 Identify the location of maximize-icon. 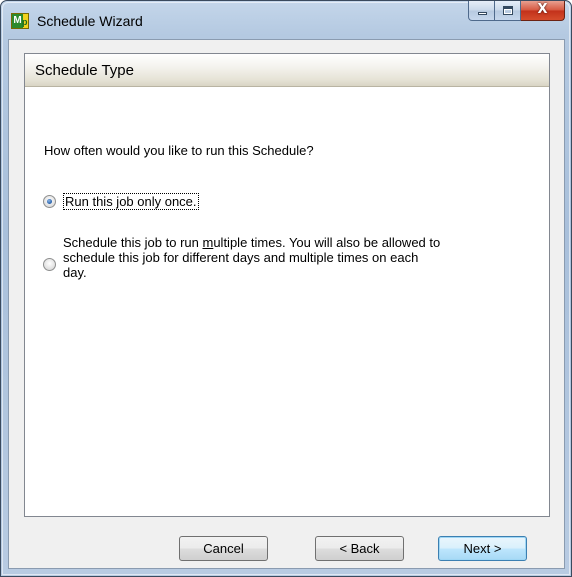
(508, 10).